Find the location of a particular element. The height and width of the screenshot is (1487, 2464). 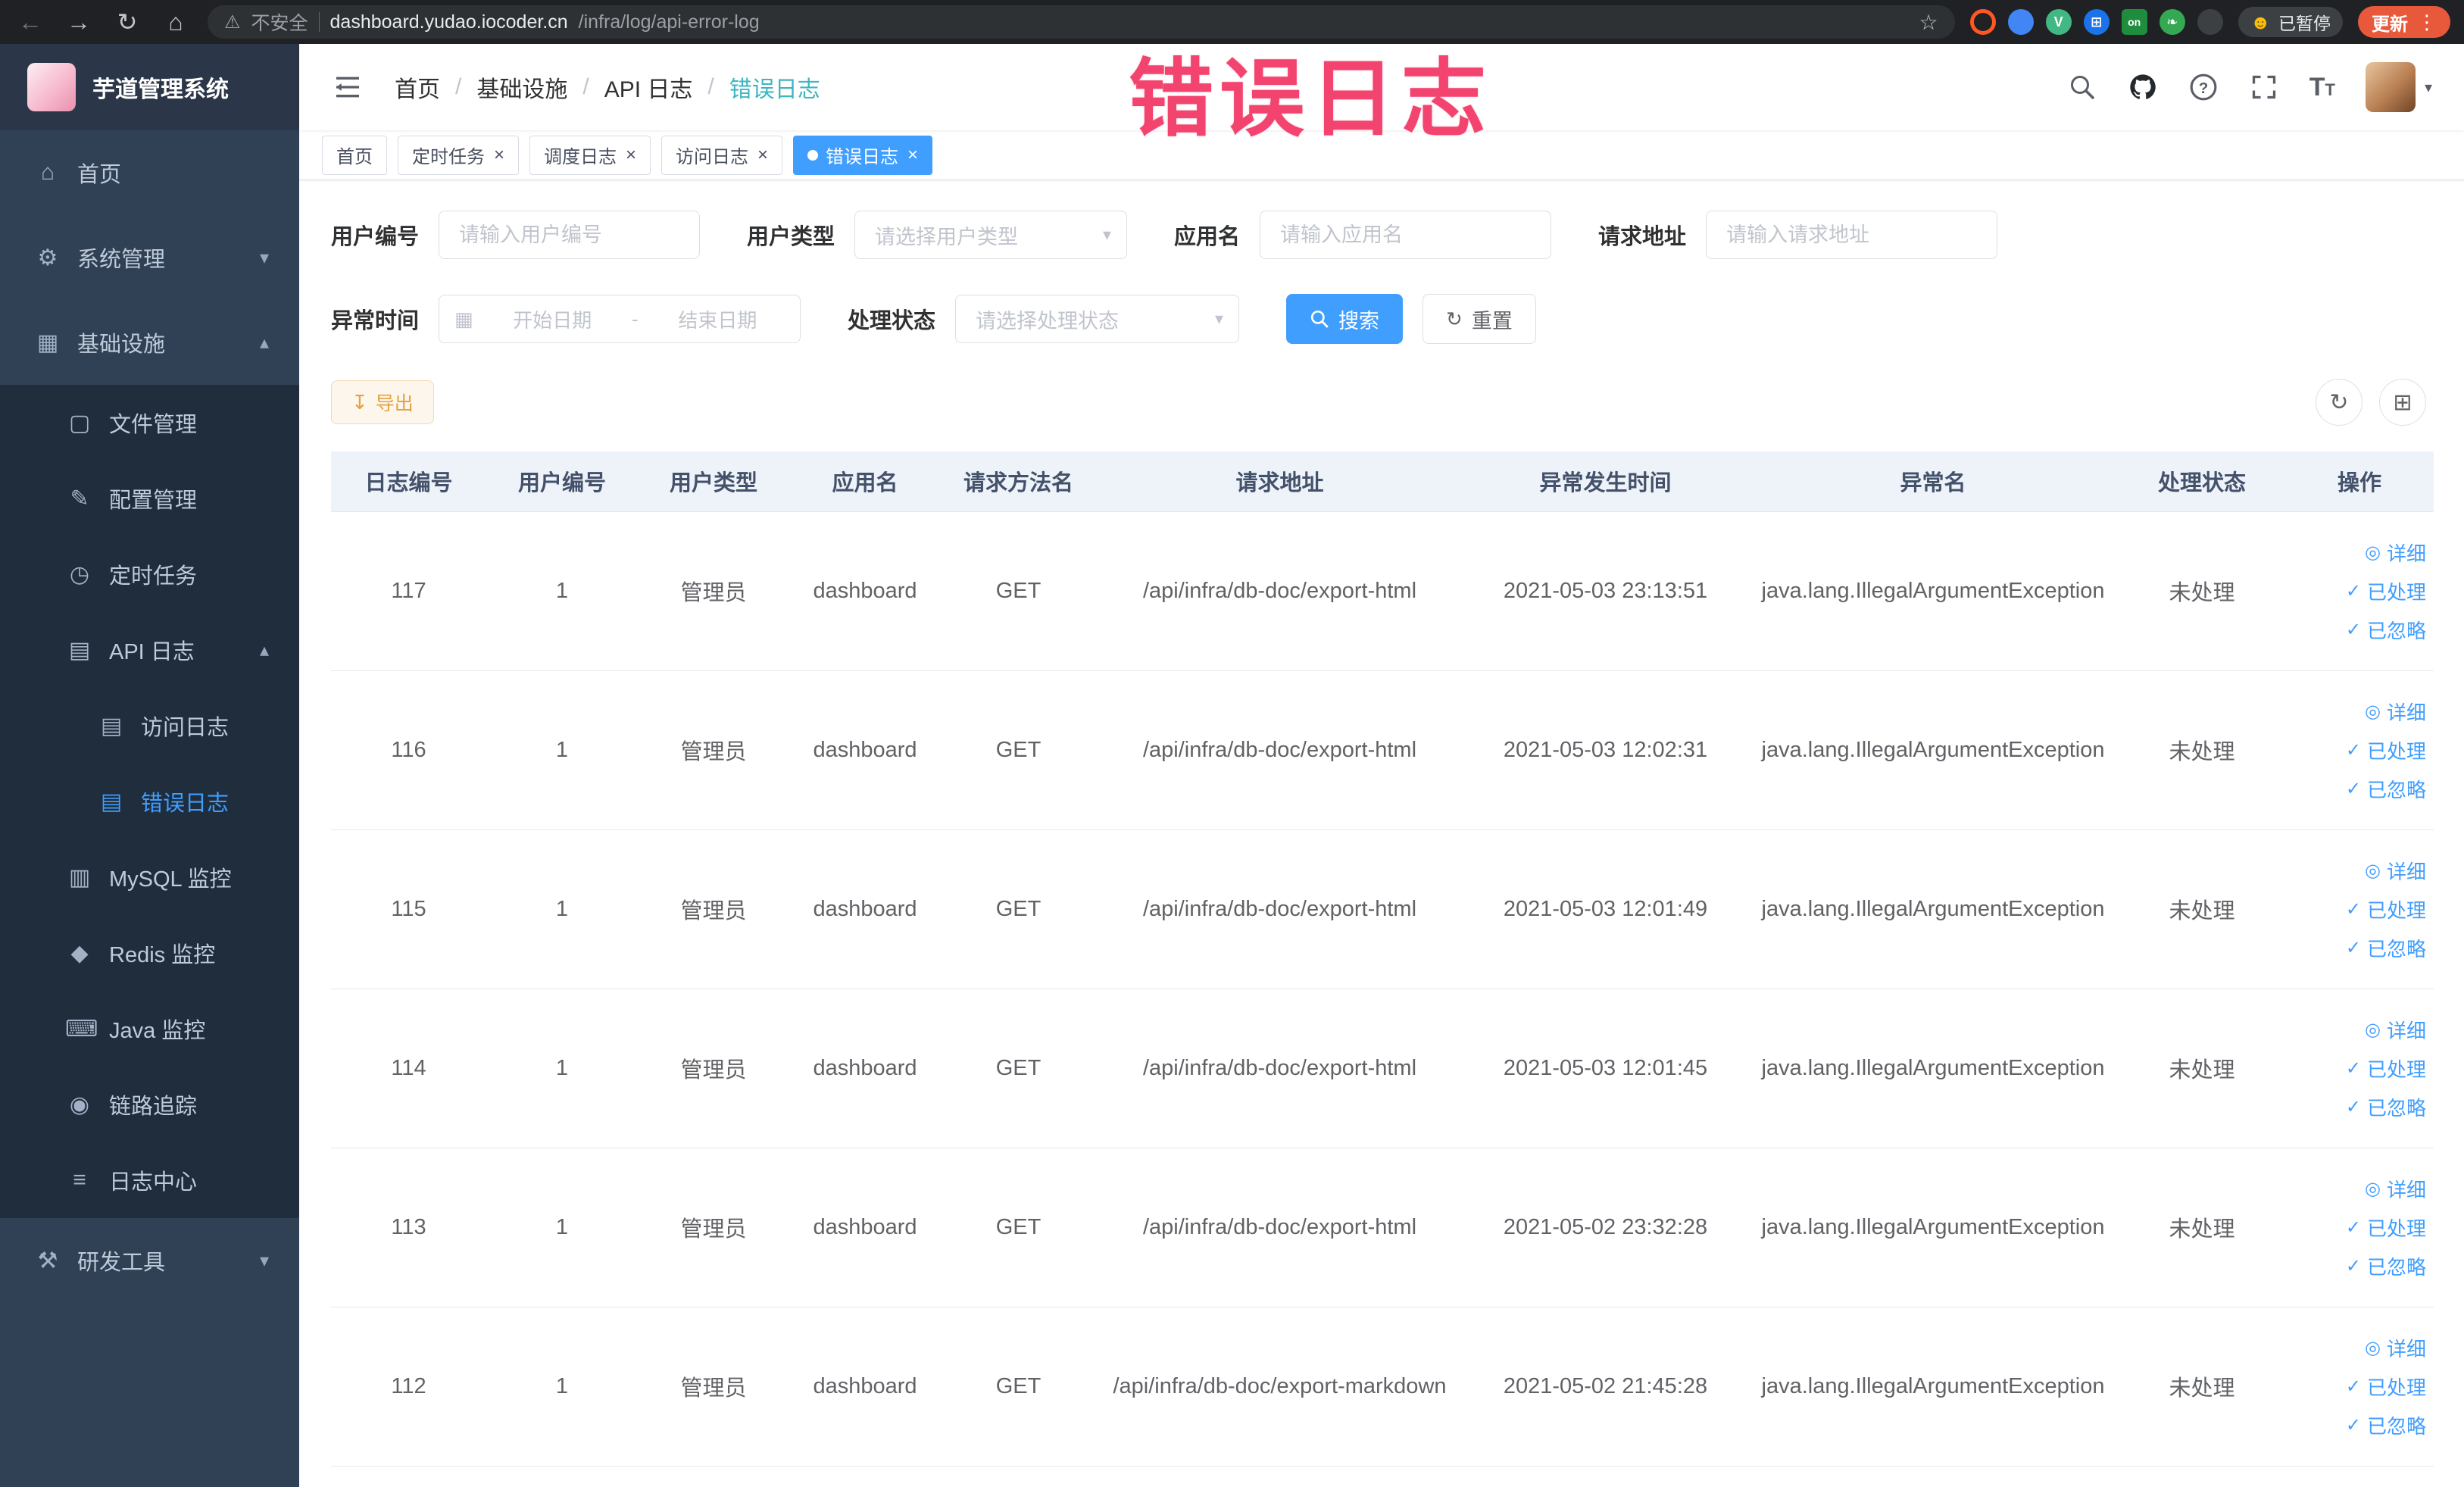

request-url-input is located at coordinates (1852, 235).